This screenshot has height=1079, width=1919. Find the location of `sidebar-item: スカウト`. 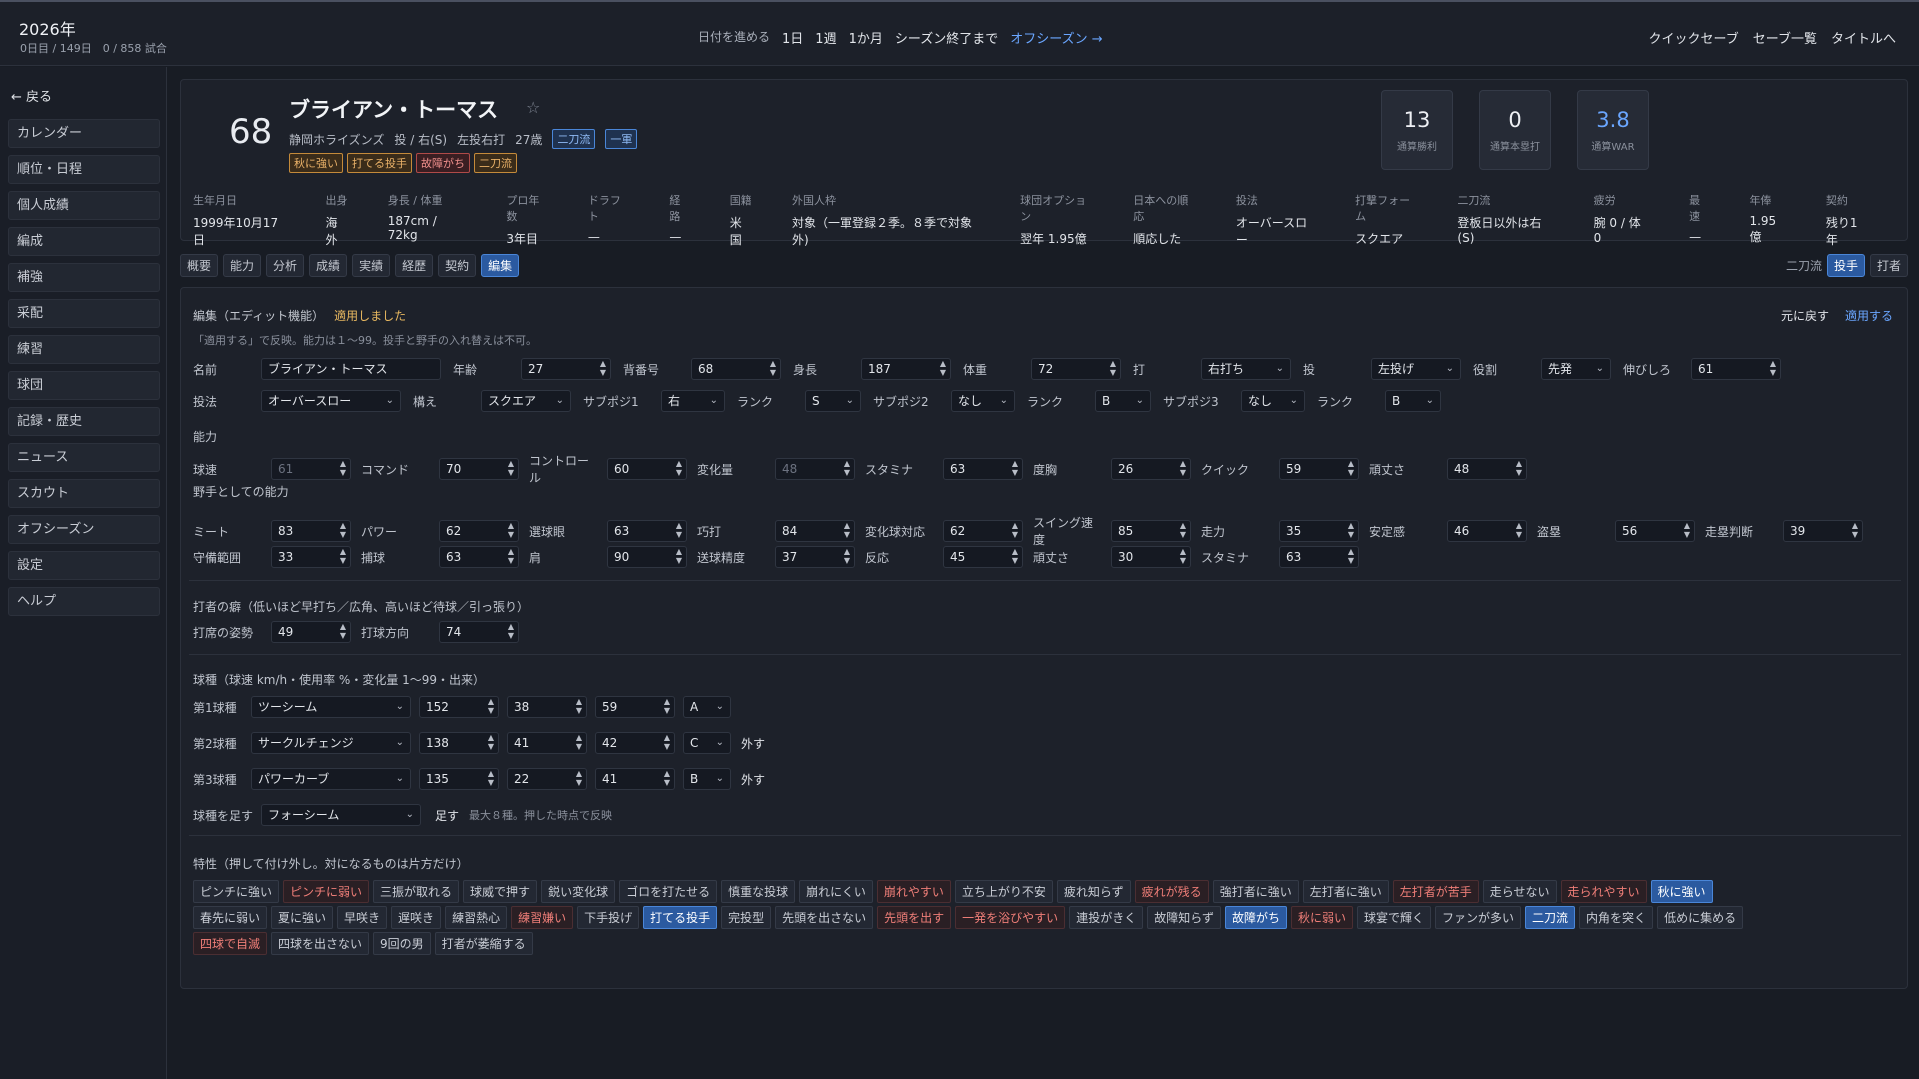

sidebar-item: スカウト is located at coordinates (84, 493).